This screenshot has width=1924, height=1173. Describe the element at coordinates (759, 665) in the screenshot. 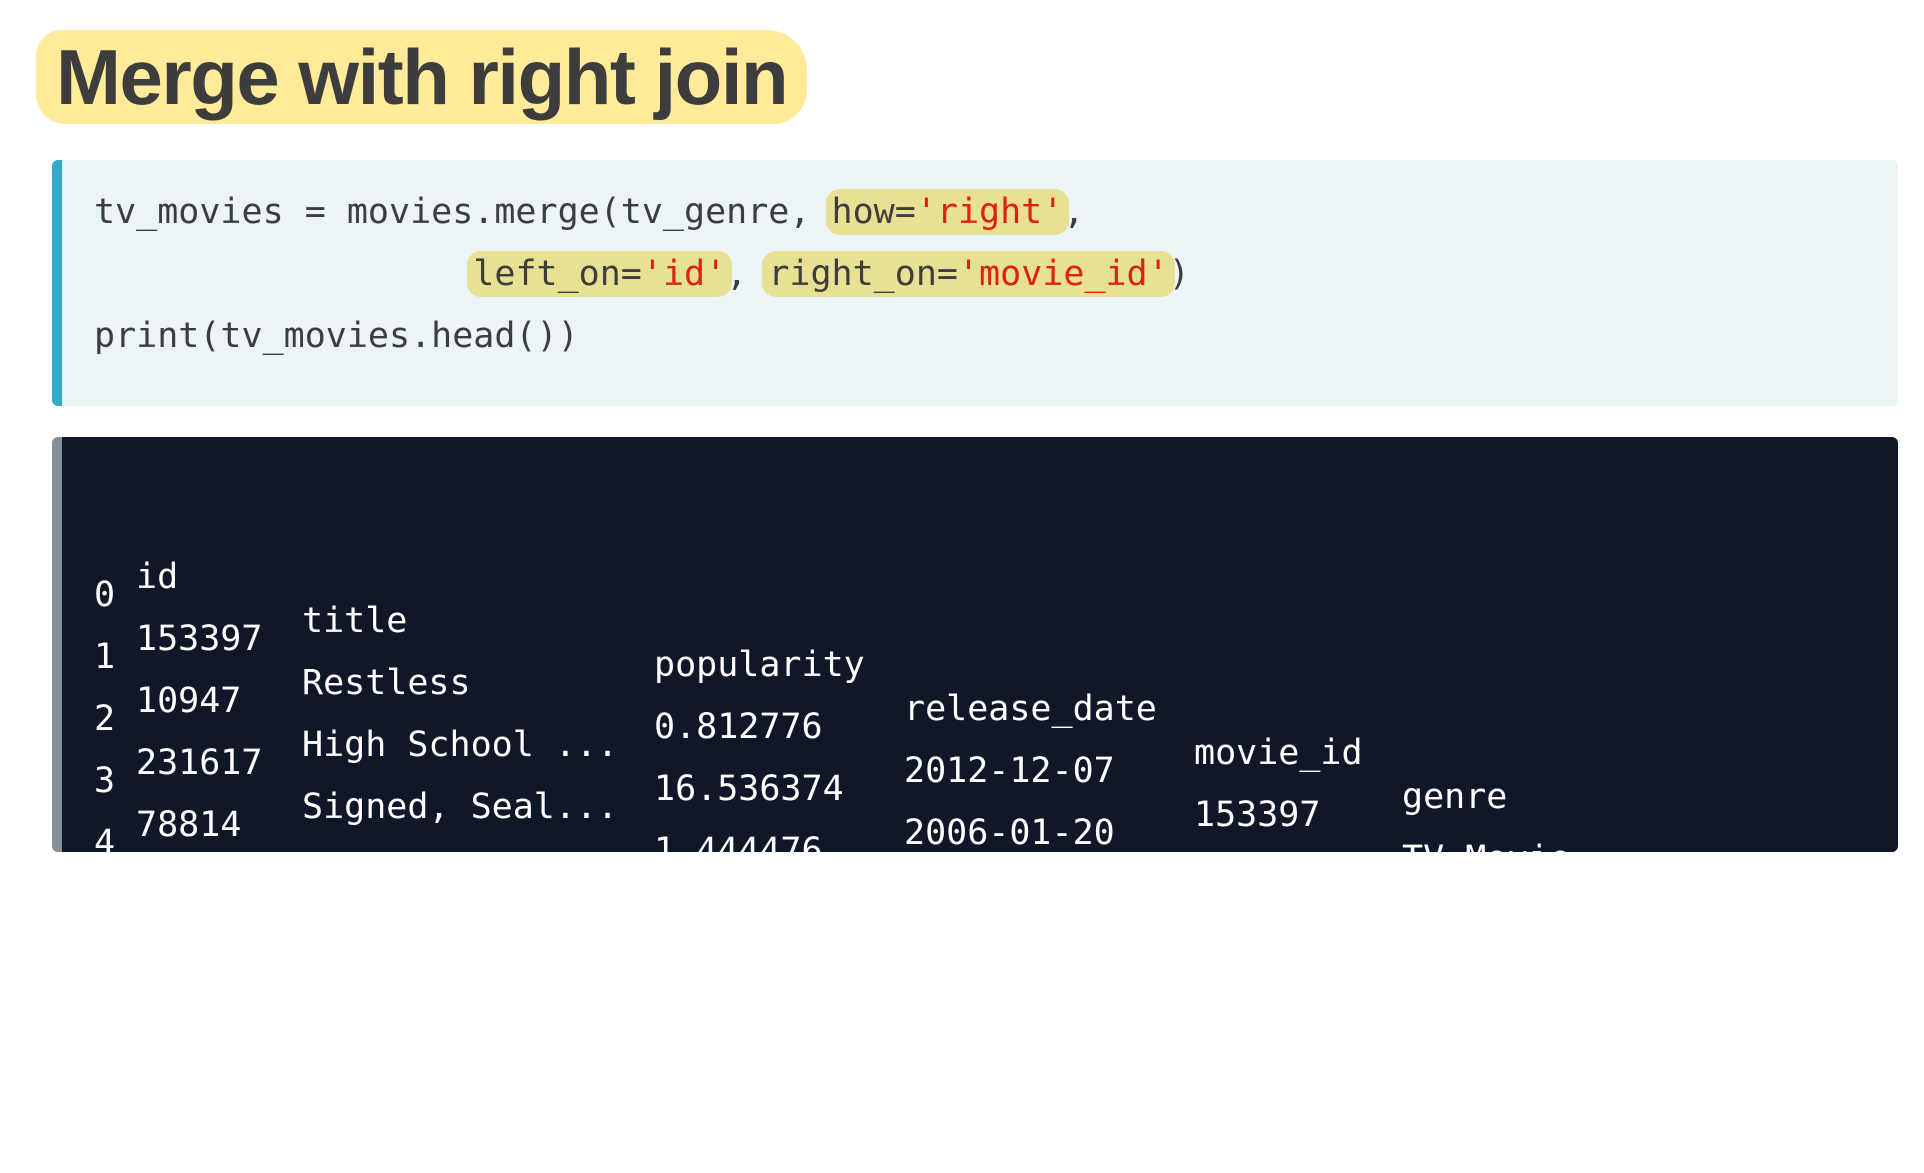

I see `header-popularity: popularity` at that location.